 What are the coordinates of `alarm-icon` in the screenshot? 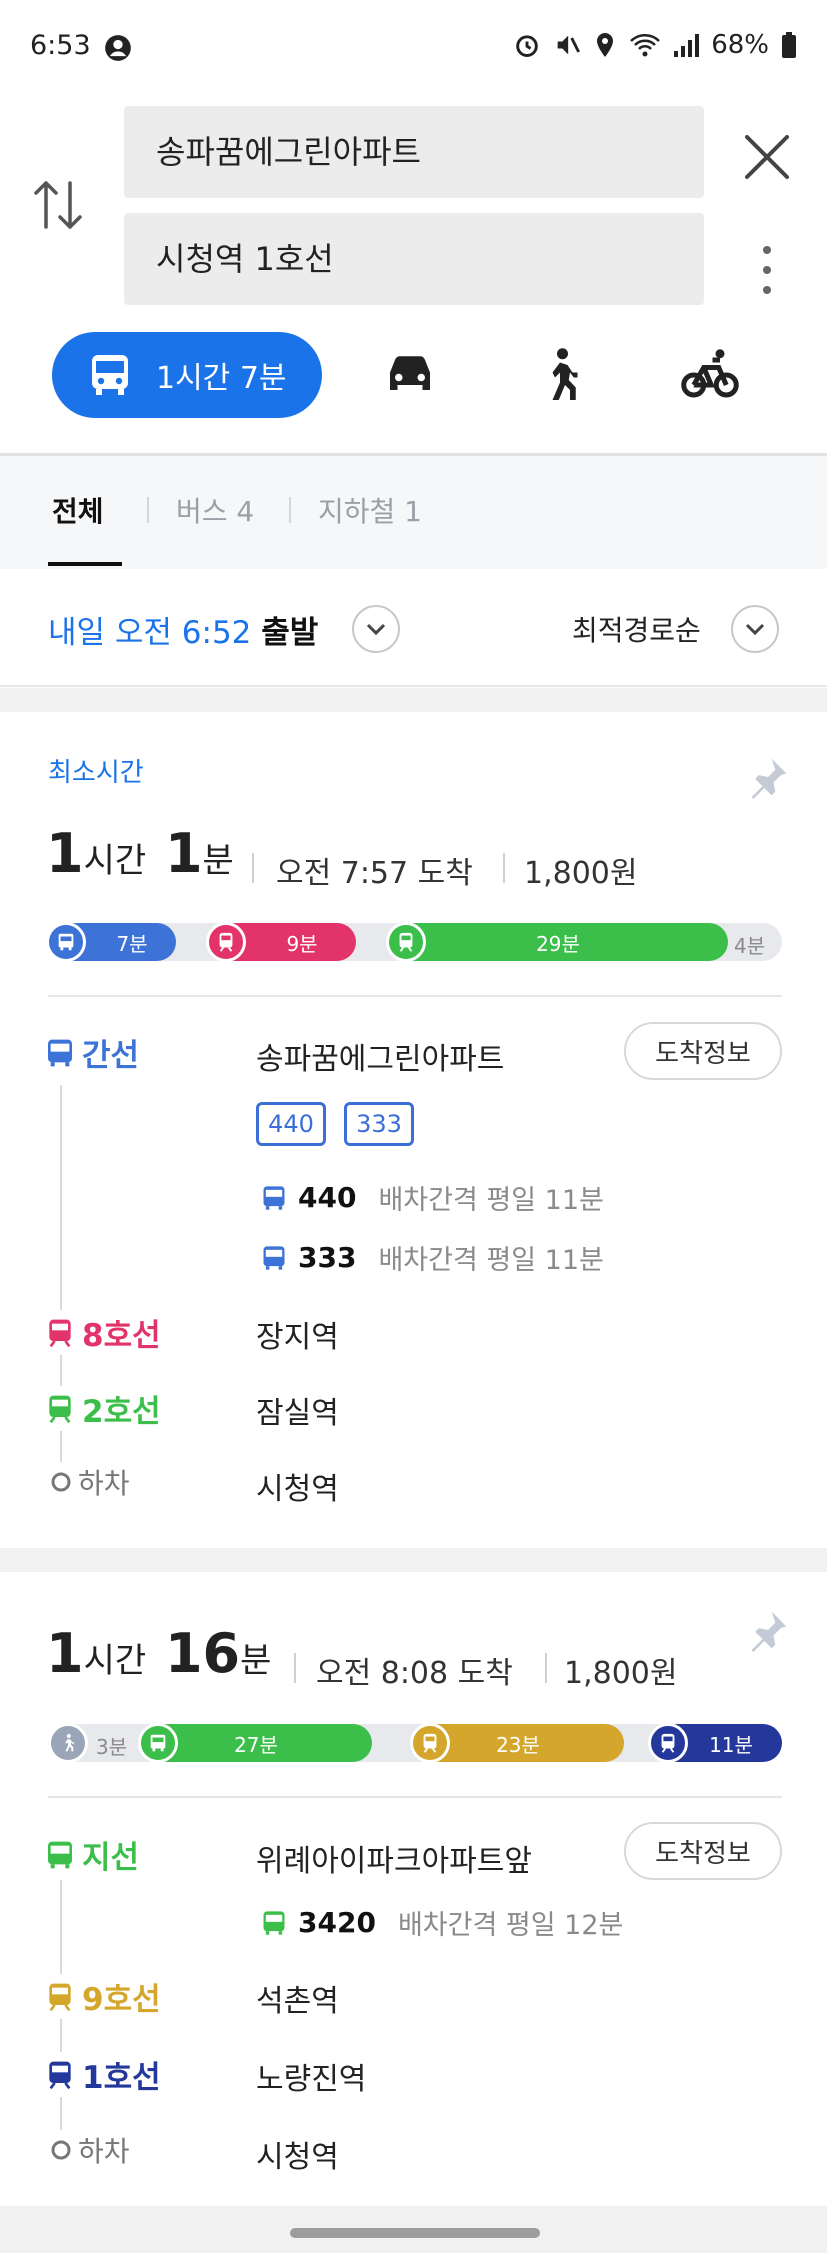 It's located at (527, 46).